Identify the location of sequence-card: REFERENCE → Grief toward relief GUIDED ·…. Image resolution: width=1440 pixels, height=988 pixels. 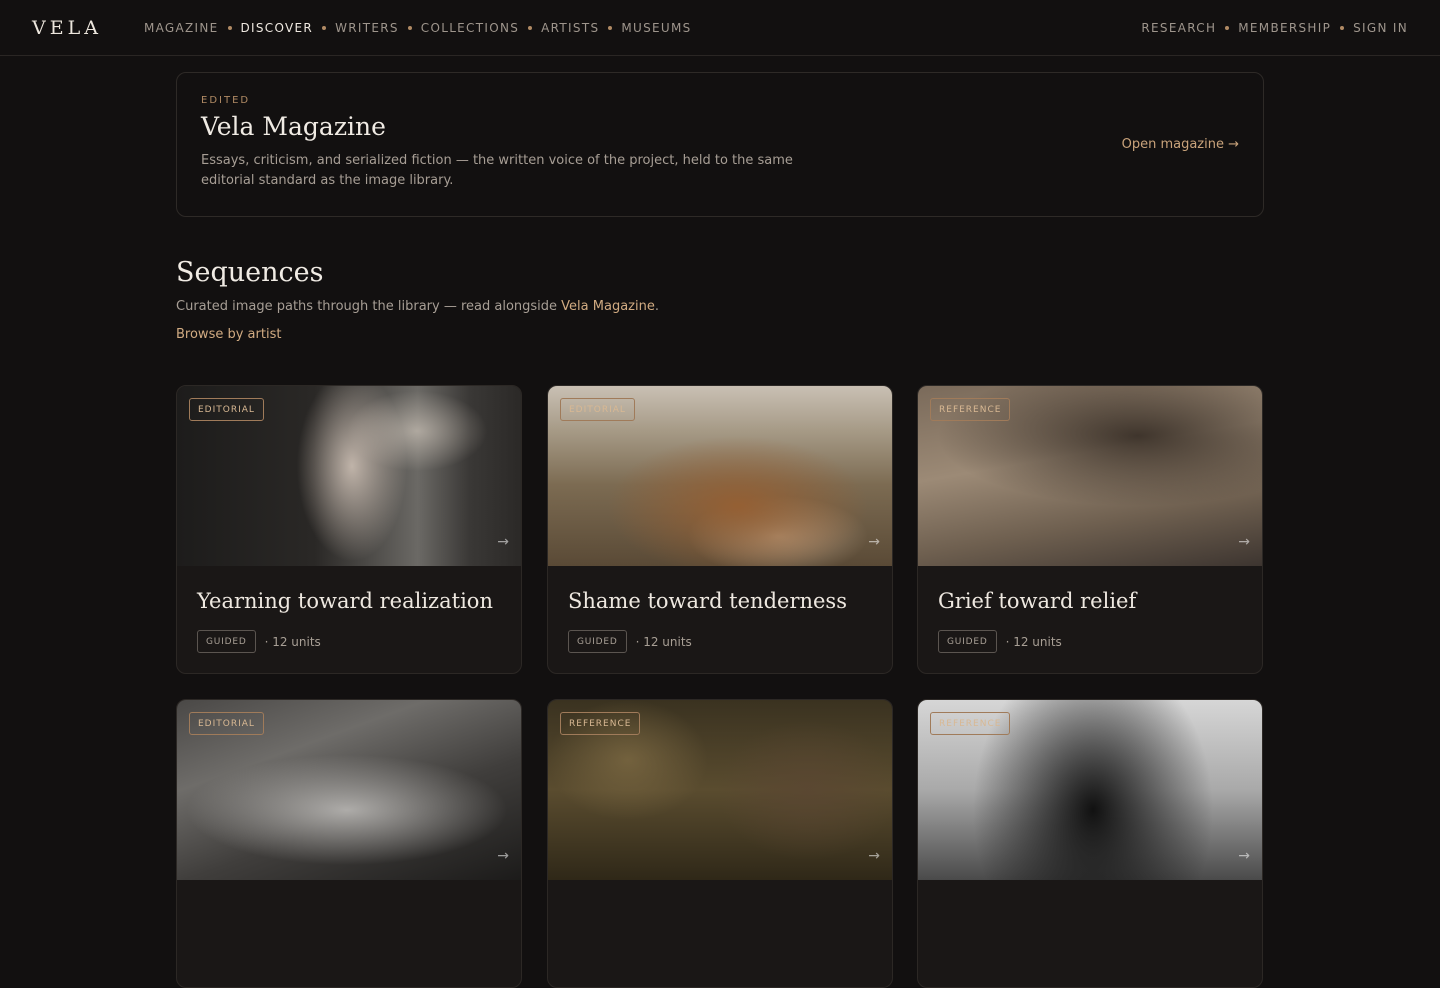
(1090, 529).